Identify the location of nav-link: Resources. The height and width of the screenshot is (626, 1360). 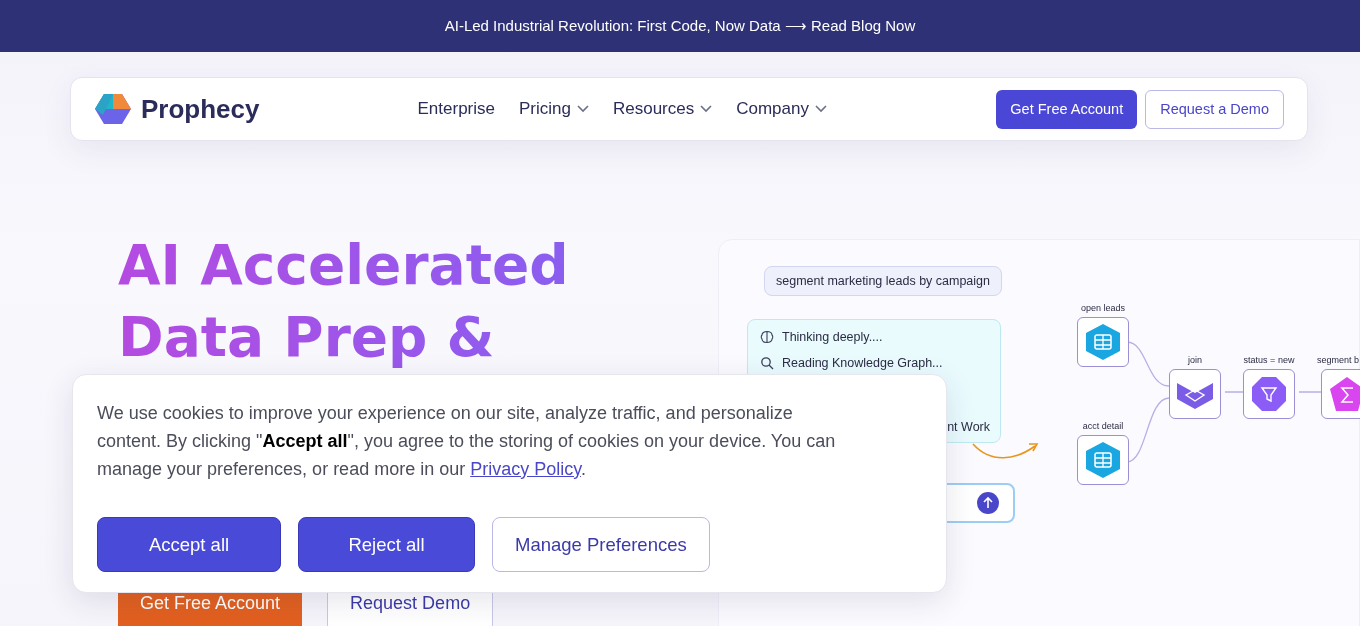
(662, 109).